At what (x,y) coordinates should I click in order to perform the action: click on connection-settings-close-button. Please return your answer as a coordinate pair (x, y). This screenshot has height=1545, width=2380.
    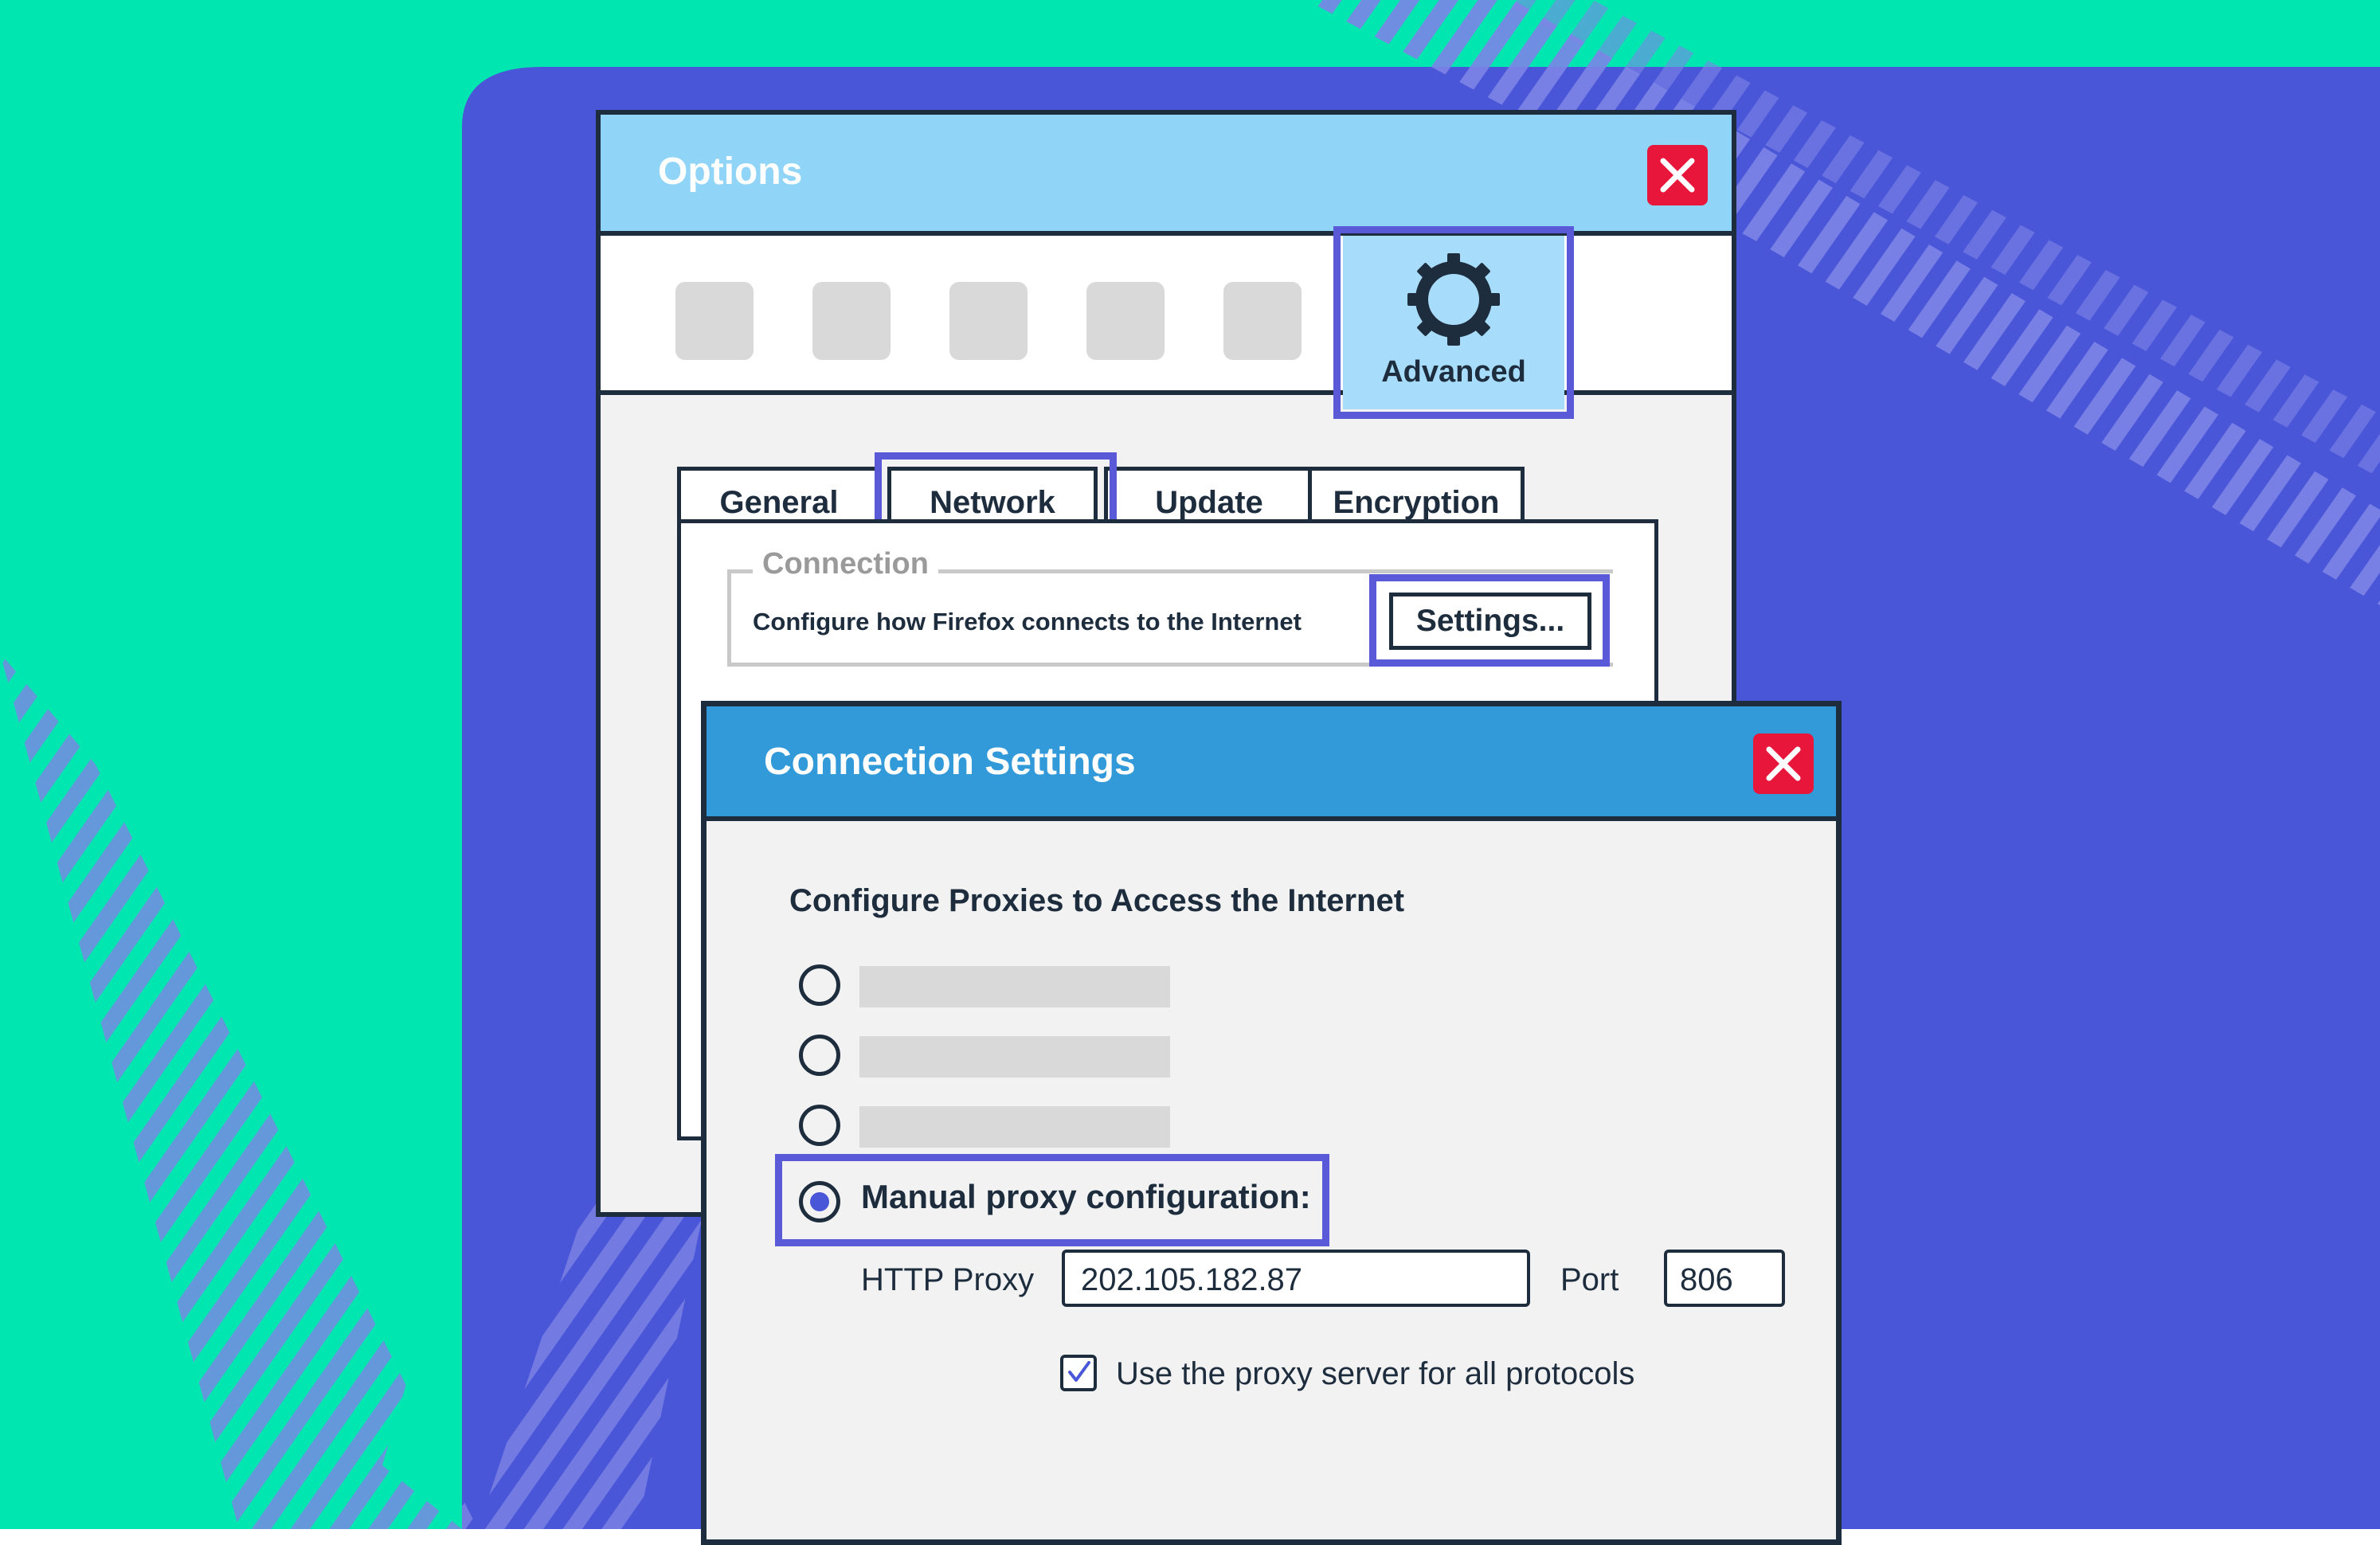
    Looking at the image, I should click on (1783, 763).